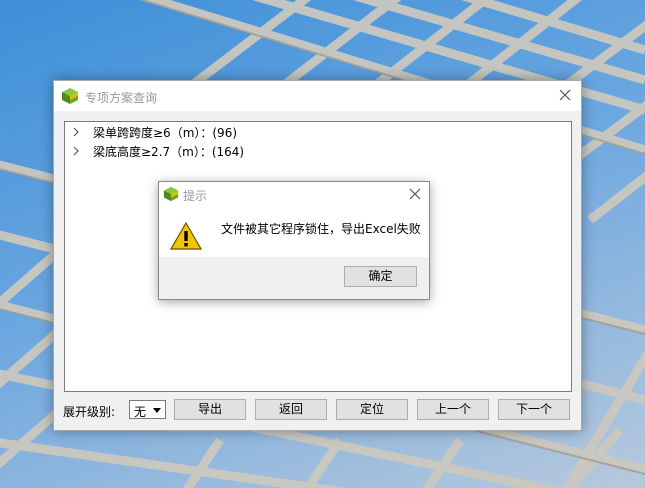 The image size is (645, 488). What do you see at coordinates (89, 412) in the screenshot?
I see `expand-level-label: 展开级别:` at bounding box center [89, 412].